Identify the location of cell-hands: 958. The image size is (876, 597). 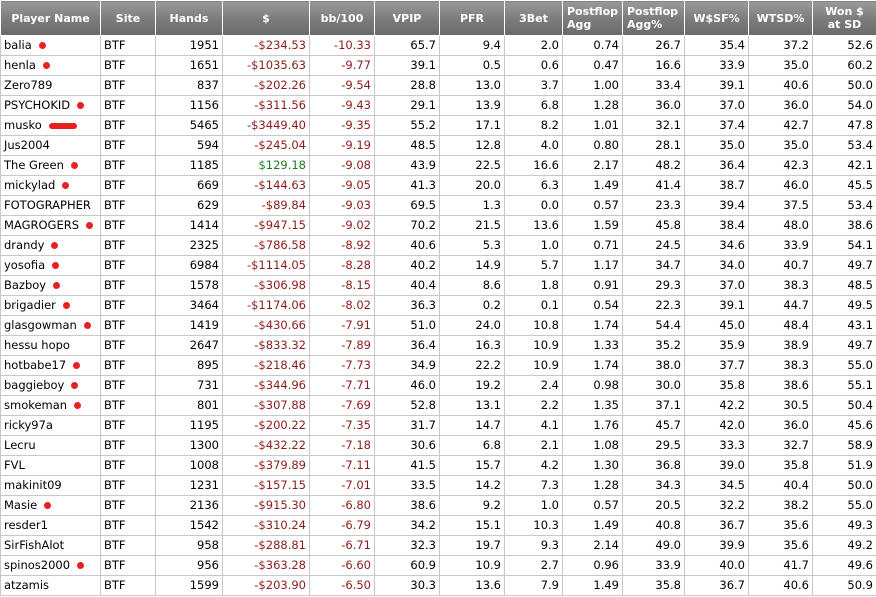
(189, 545).